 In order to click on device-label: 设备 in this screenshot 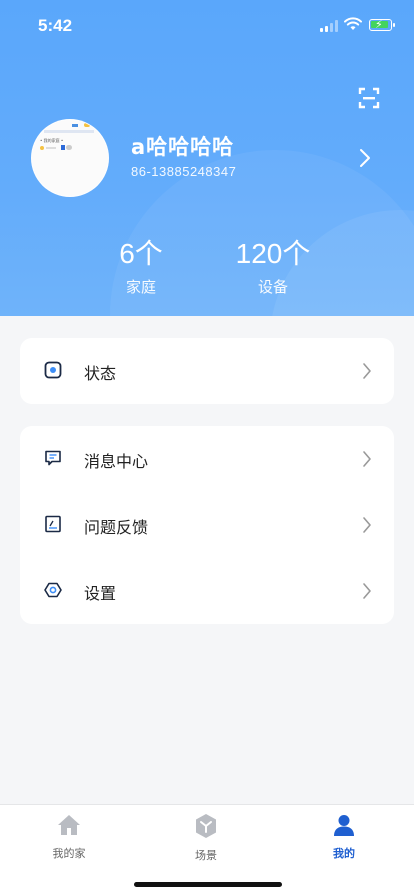, I will do `click(272, 287)`.